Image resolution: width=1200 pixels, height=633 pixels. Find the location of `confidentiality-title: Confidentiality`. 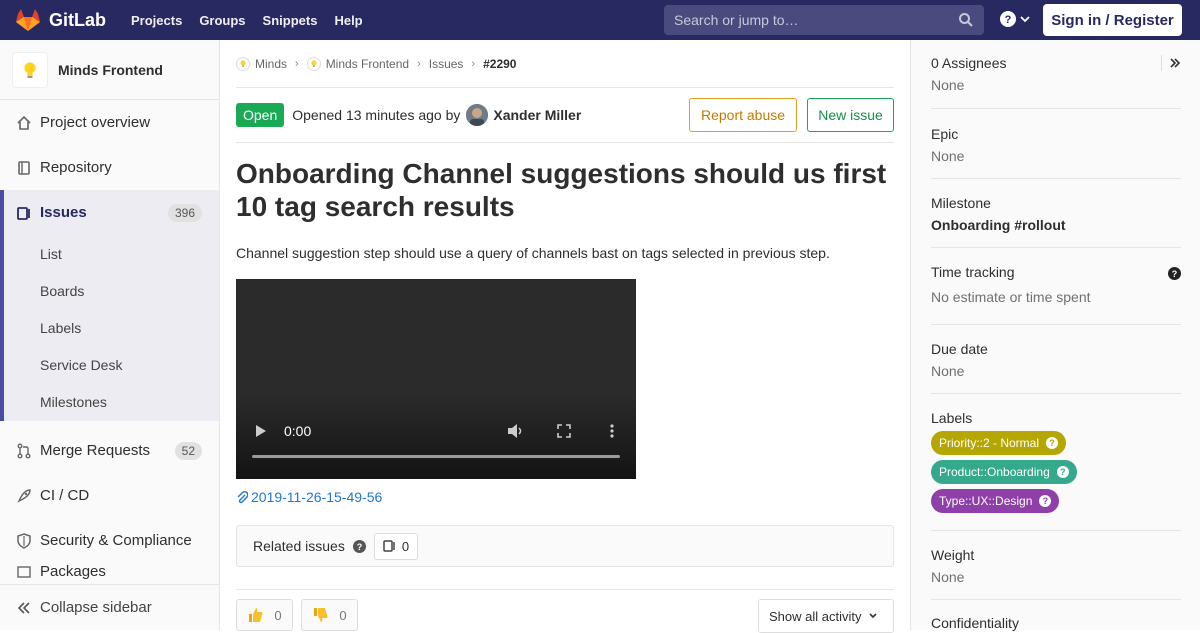

confidentiality-title: Confidentiality is located at coordinates (975, 623).